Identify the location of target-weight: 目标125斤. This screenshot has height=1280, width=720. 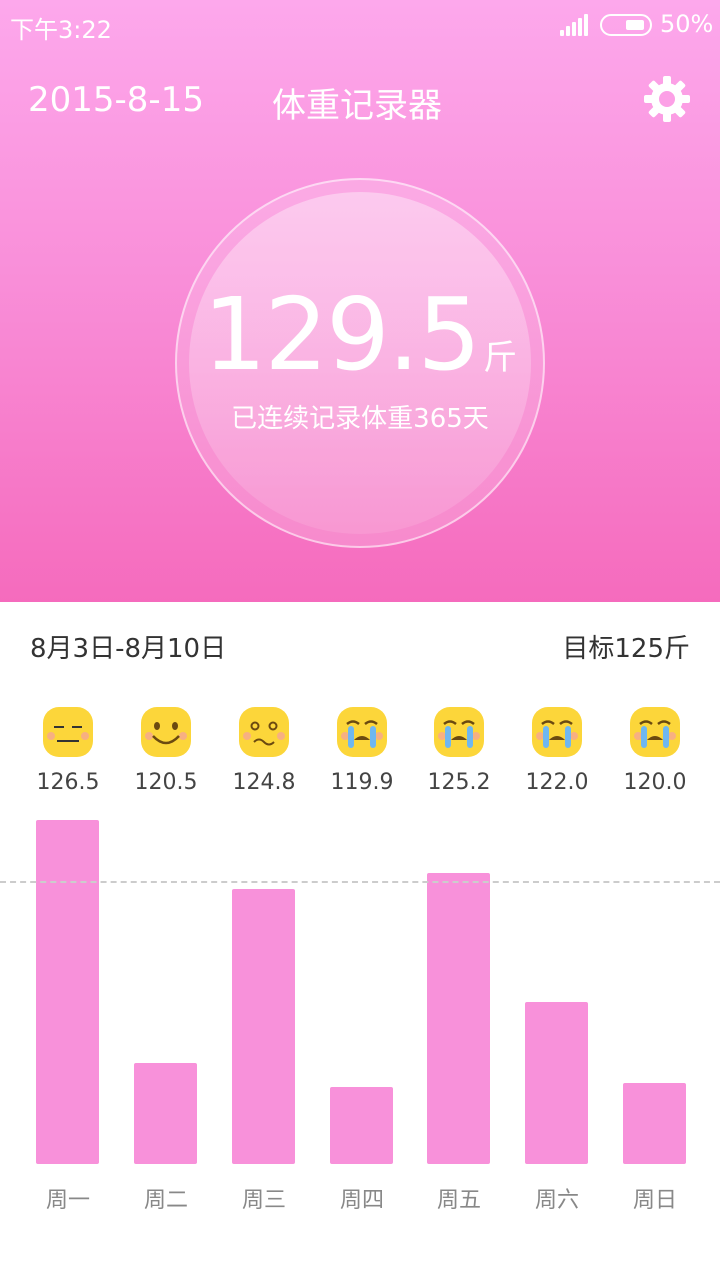
(626, 649).